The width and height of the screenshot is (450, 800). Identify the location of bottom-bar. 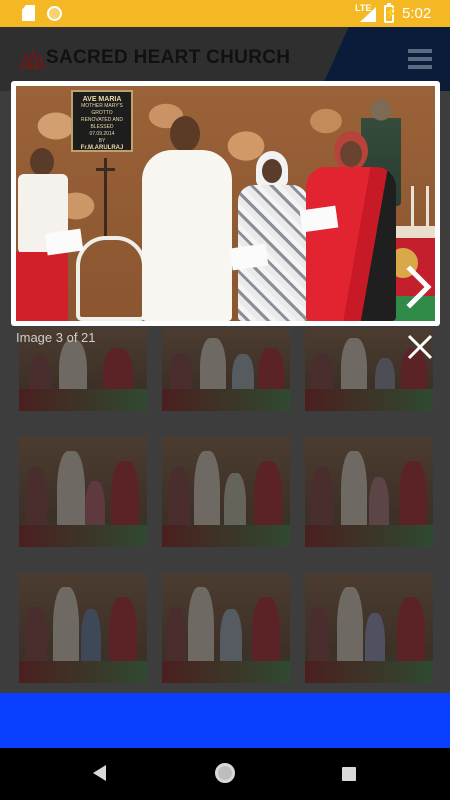
(225, 720).